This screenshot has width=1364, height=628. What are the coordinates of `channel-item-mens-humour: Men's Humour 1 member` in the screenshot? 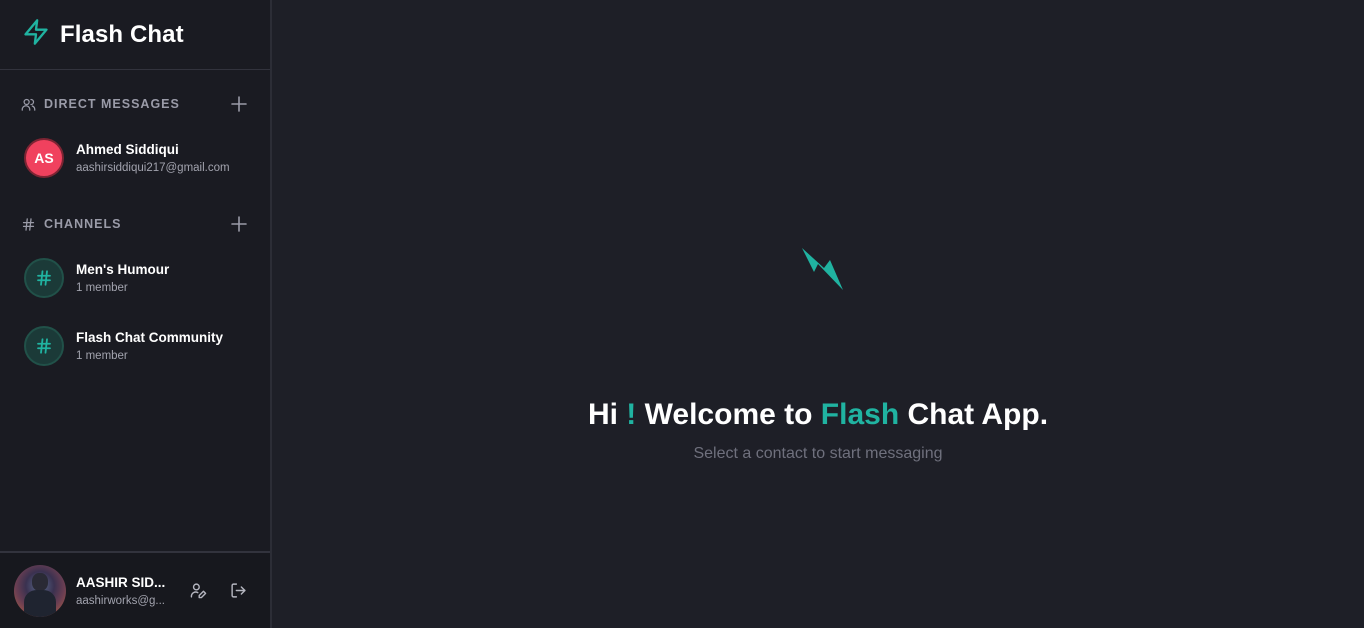 It's located at (135, 278).